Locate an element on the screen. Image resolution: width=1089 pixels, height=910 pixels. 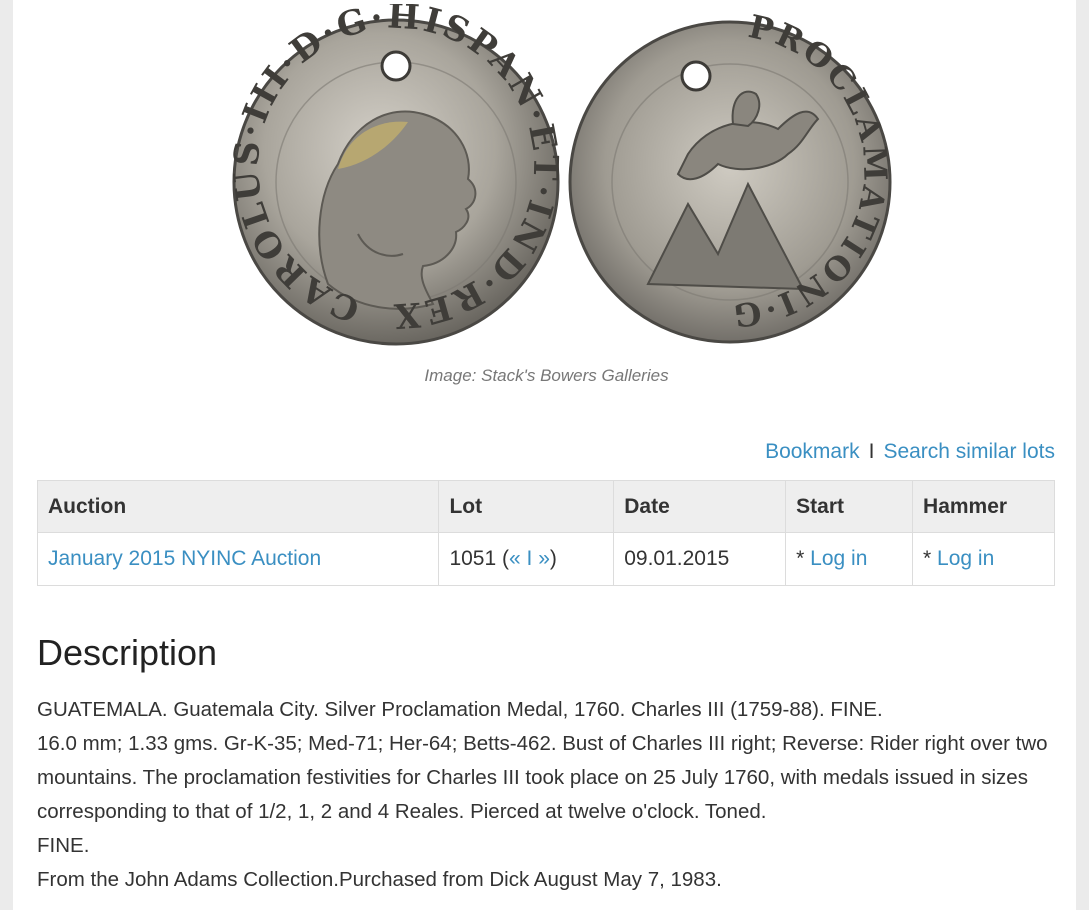
column-header-date: Date is located at coordinates (700, 506).